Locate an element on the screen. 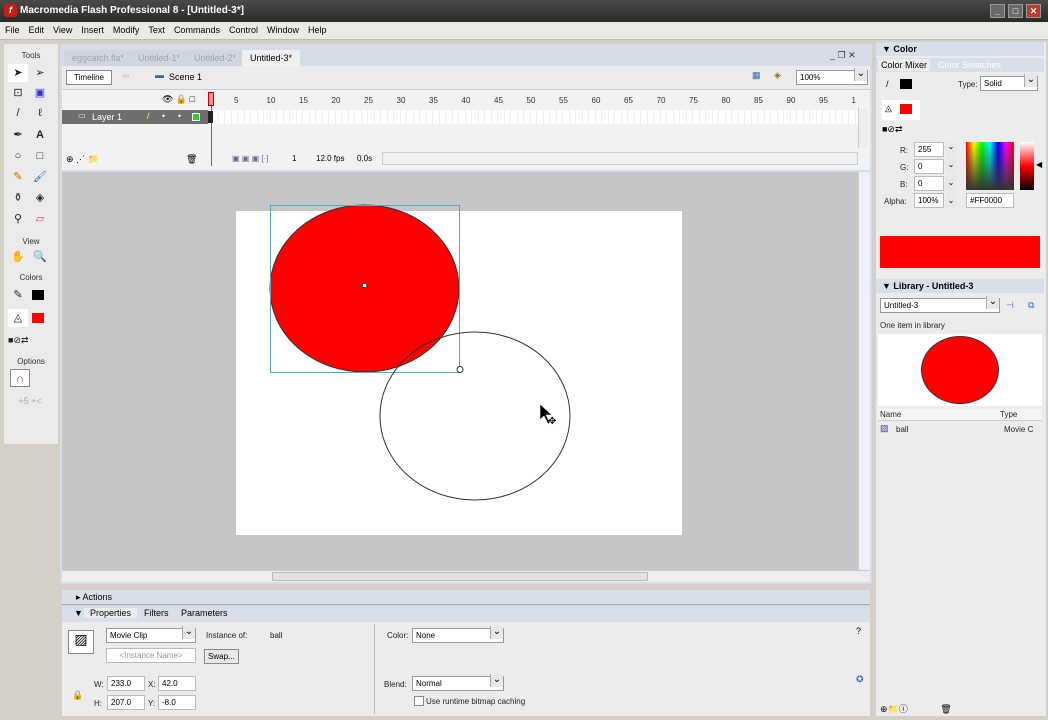 This screenshot has width=1048, height=720. hscroll-thumb is located at coordinates (460, 576).